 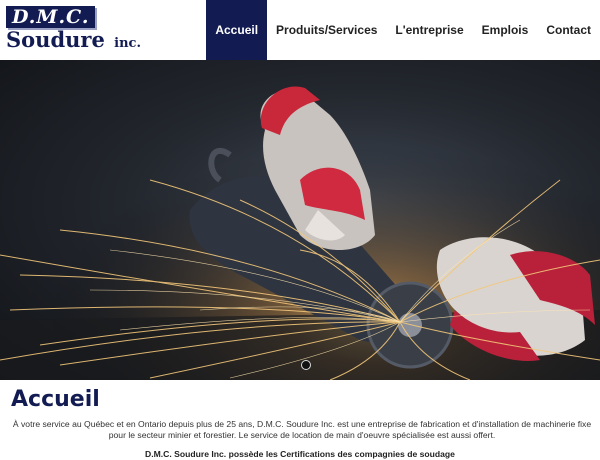 What do you see at coordinates (429, 30) in the screenshot?
I see `nav-item-entreprise: L'entreprise` at bounding box center [429, 30].